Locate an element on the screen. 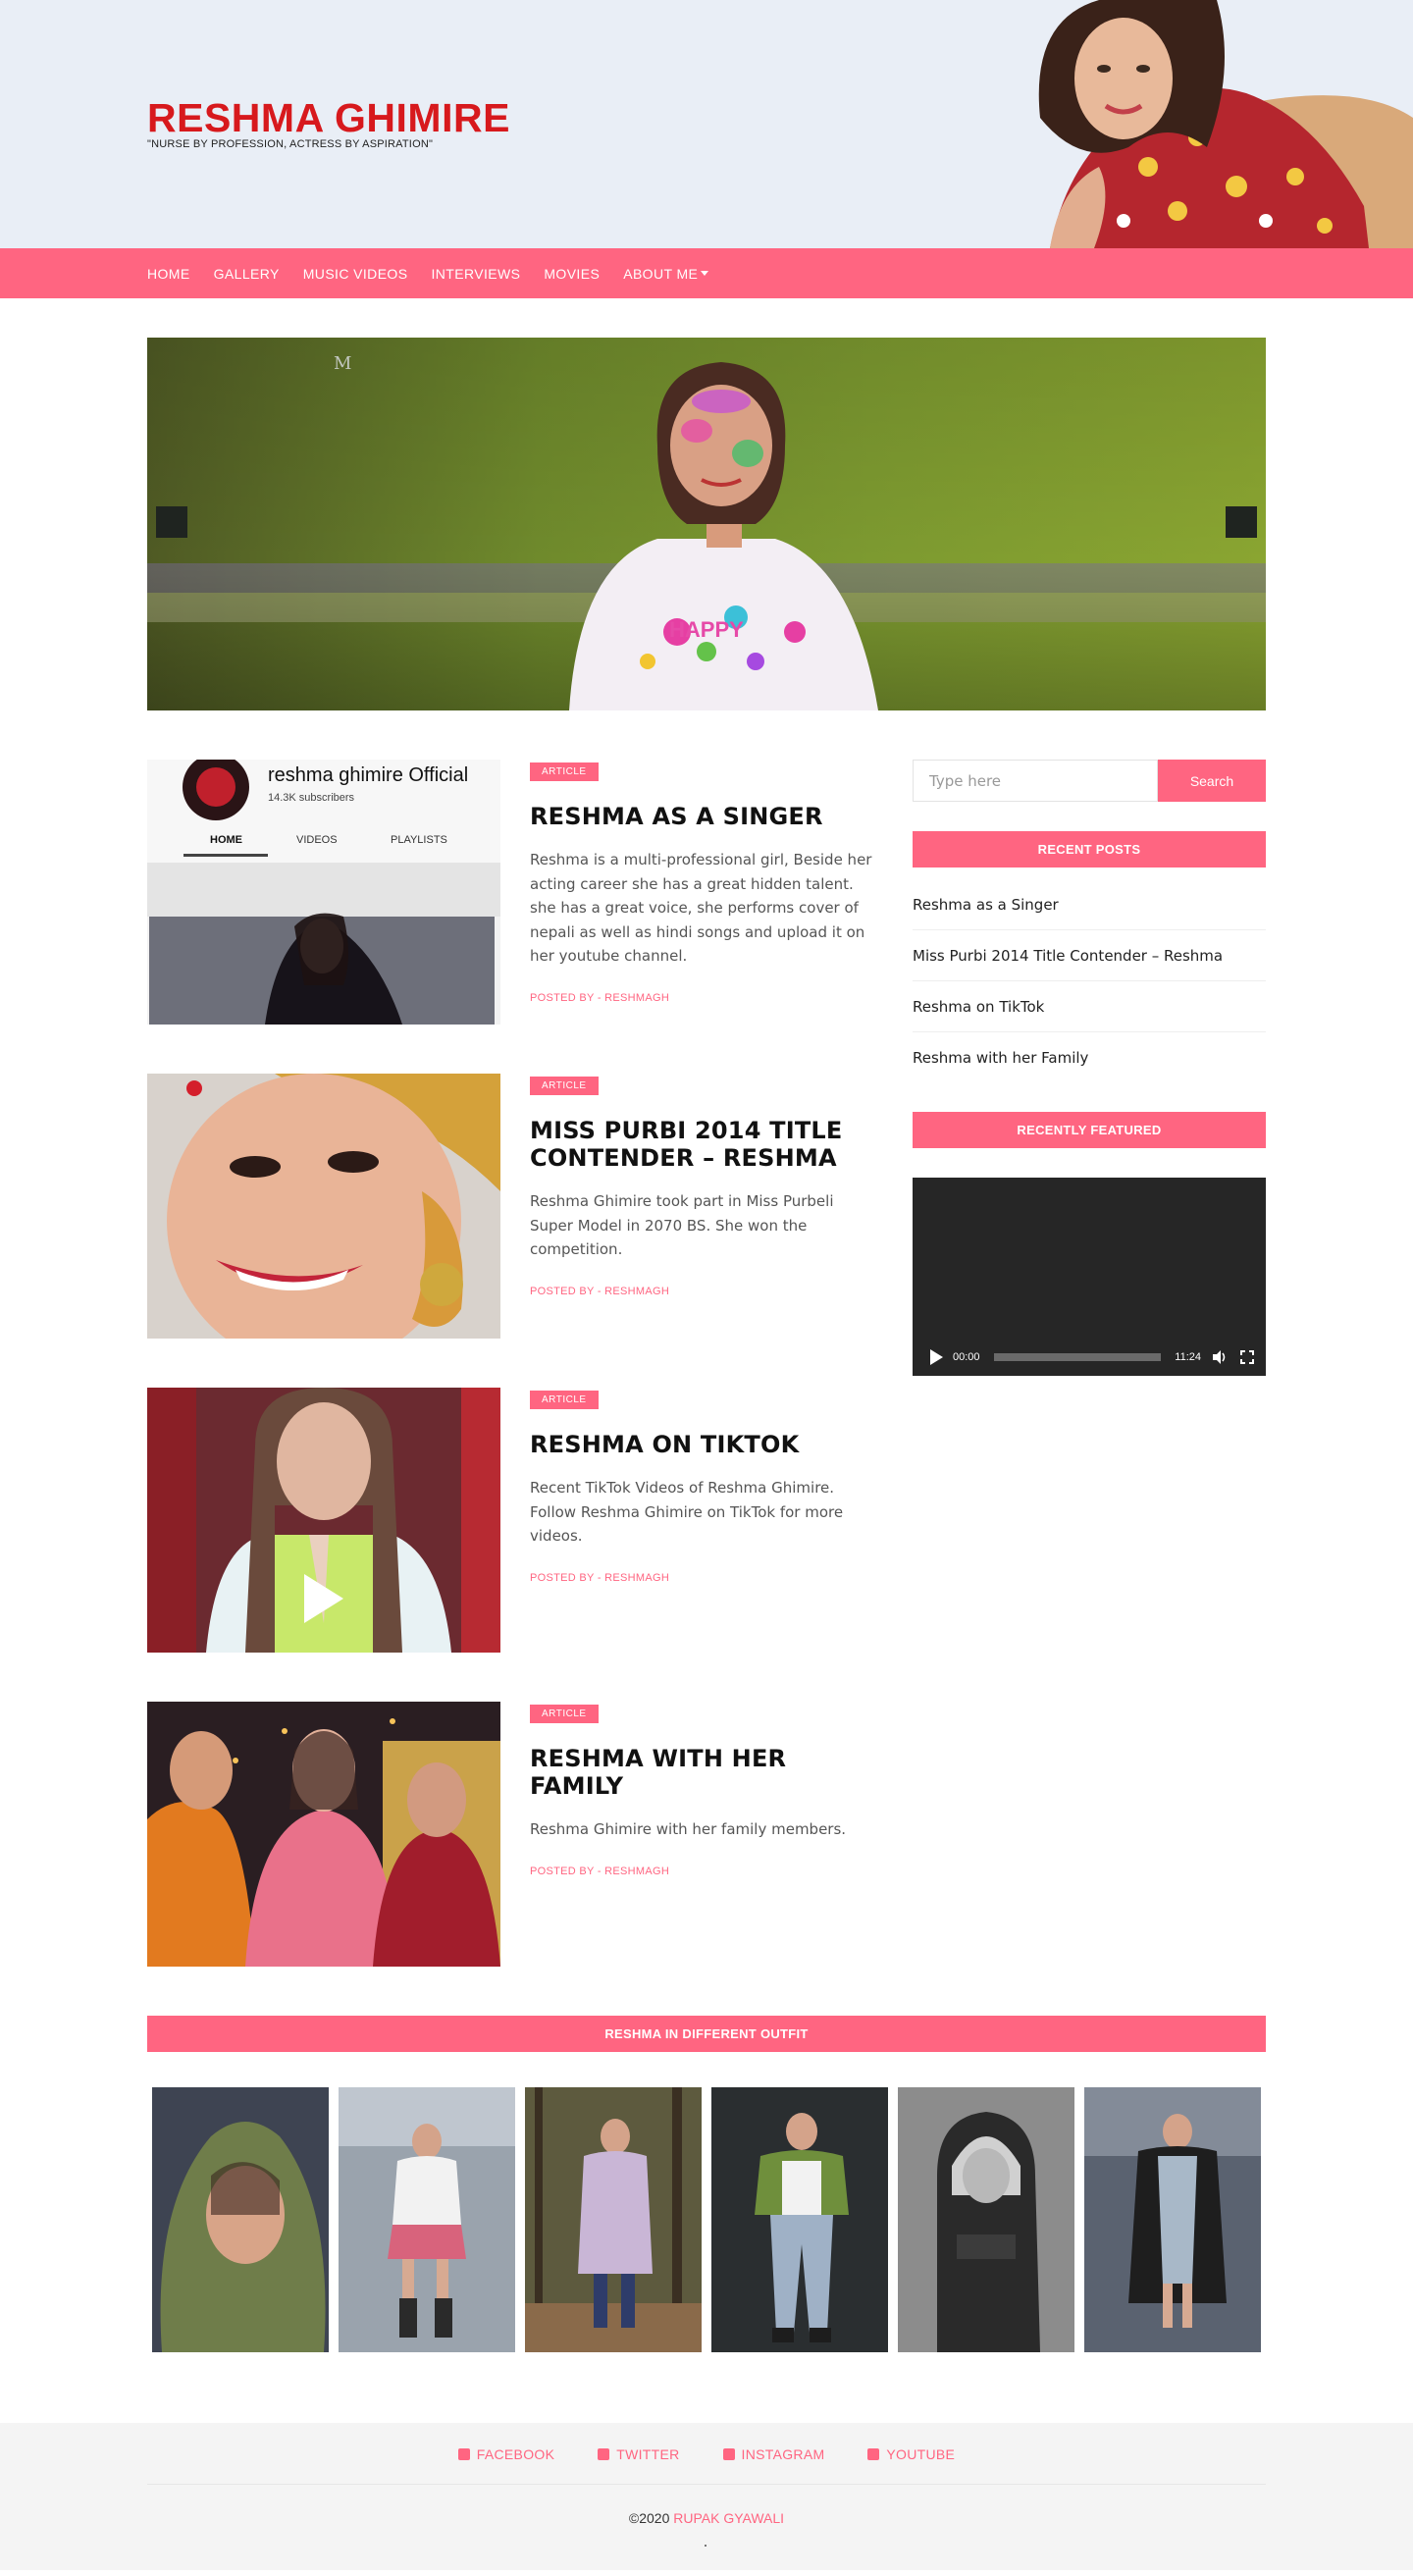 The image size is (1413, 2576). hero-slider: M HAPPY is located at coordinates (706, 524).